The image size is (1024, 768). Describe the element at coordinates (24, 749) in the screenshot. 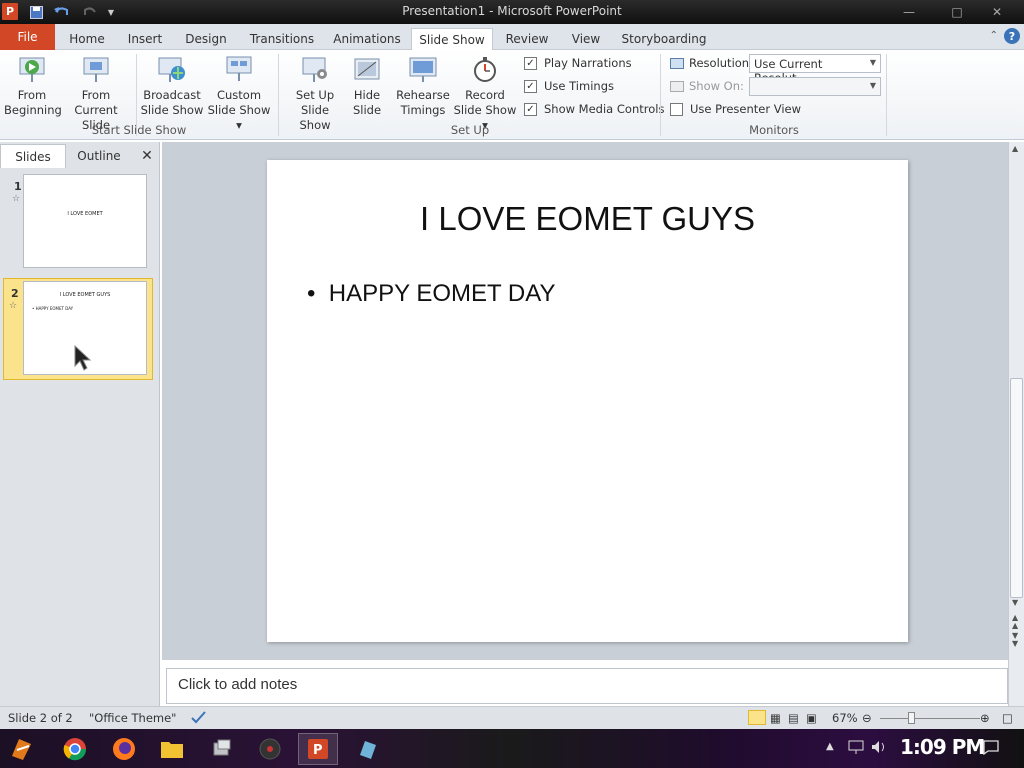

I see `start-button` at that location.